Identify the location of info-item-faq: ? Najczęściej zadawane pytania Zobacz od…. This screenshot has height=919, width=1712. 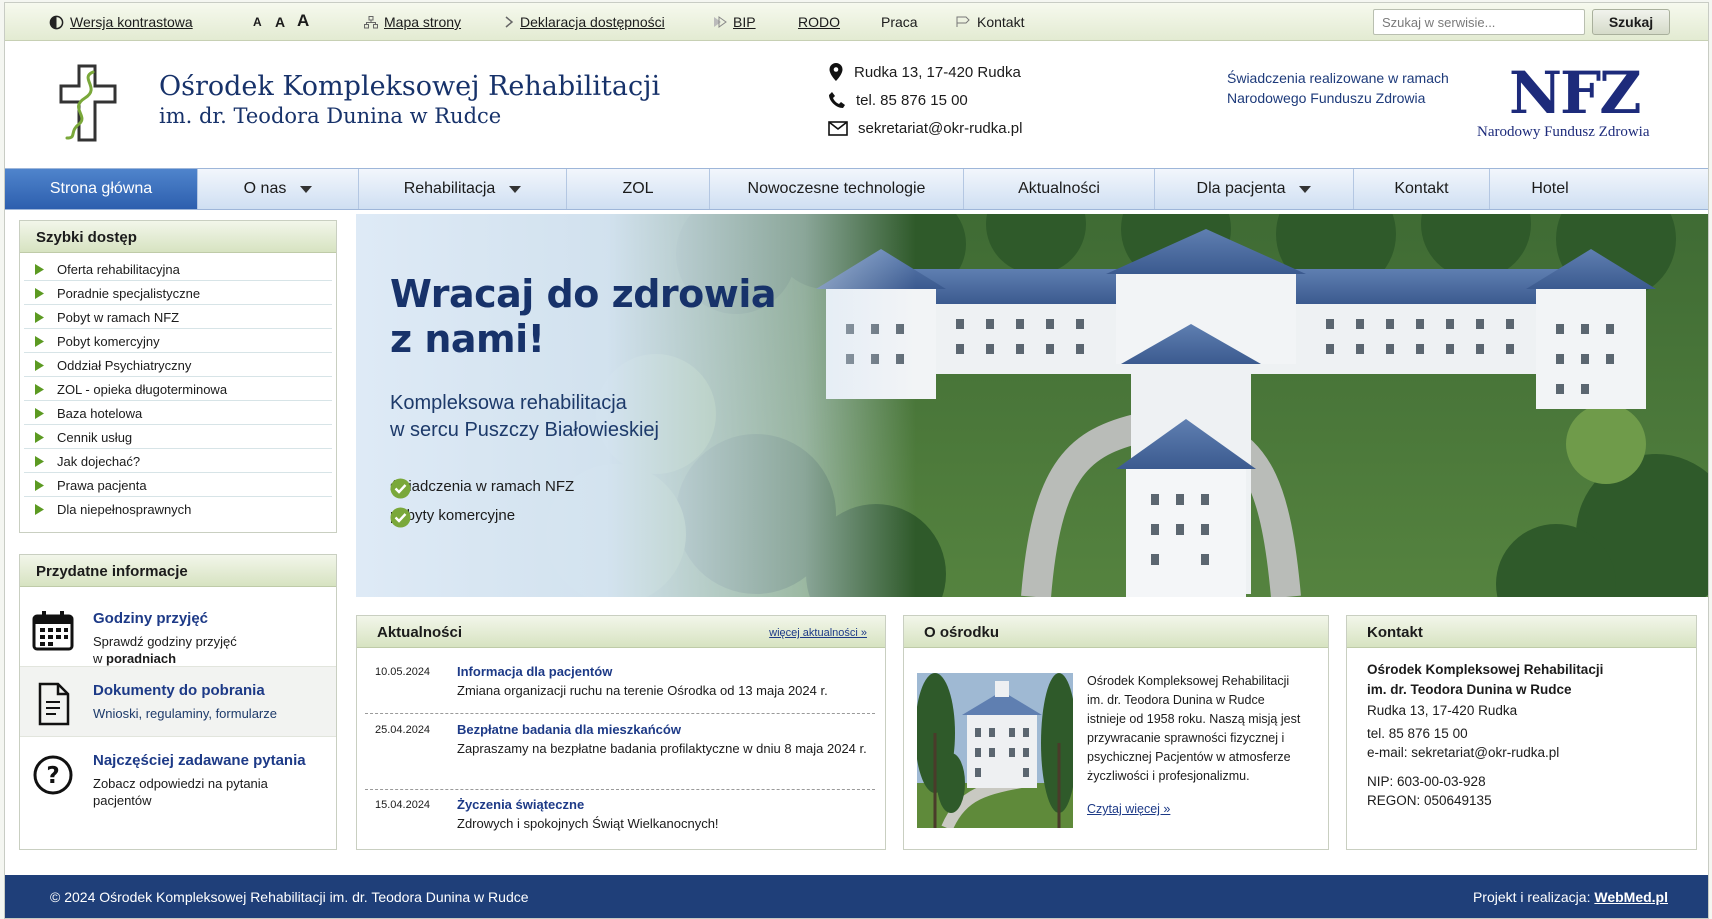
(178, 782).